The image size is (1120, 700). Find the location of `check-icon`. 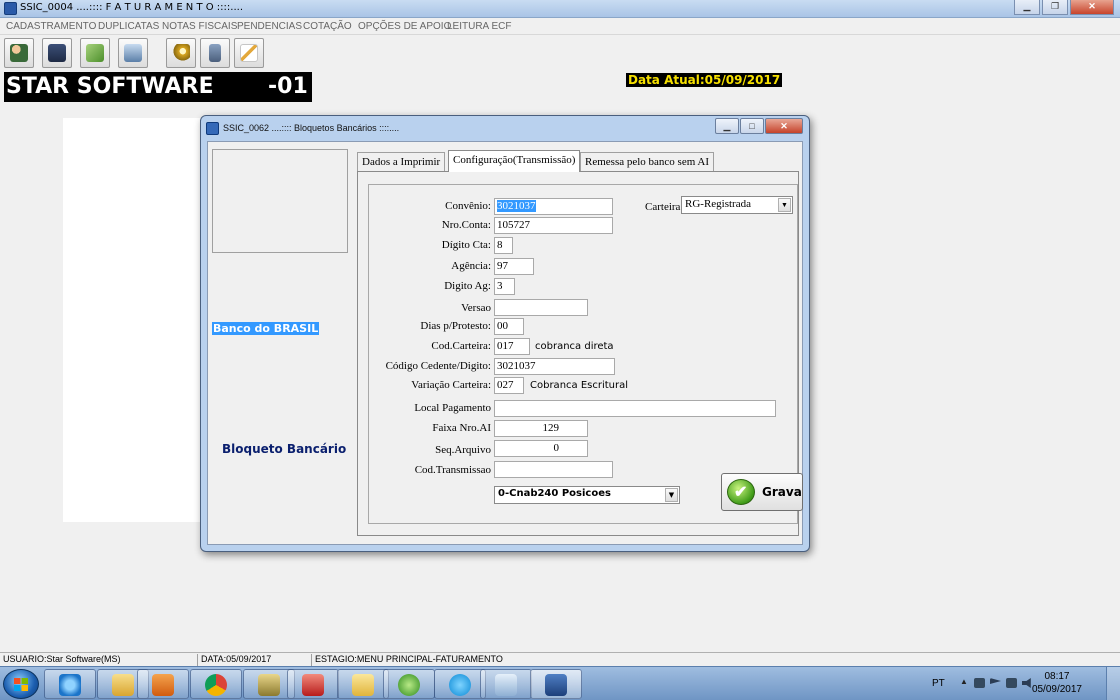

check-icon is located at coordinates (741, 492).